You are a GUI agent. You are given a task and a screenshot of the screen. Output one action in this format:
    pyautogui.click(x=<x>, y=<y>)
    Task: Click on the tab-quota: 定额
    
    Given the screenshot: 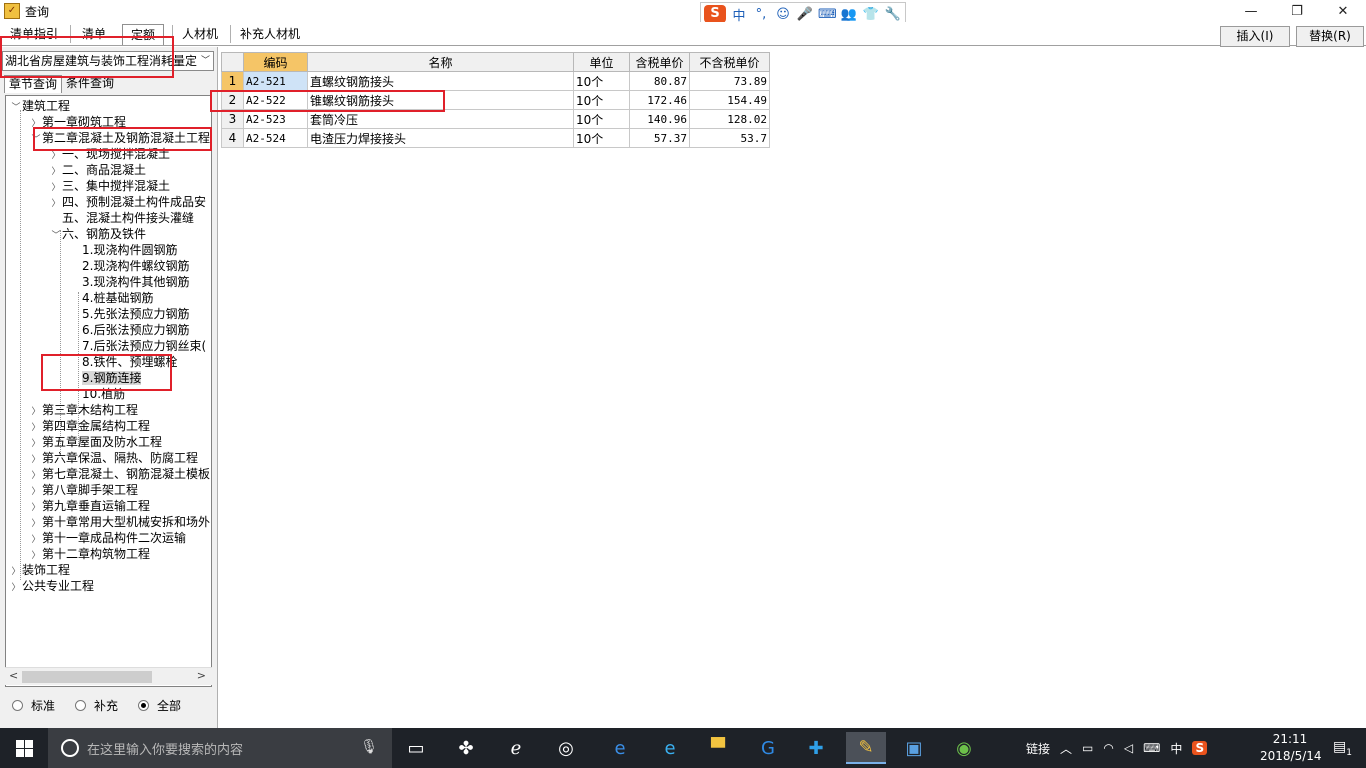 What is the action you would take?
    pyautogui.click(x=143, y=34)
    